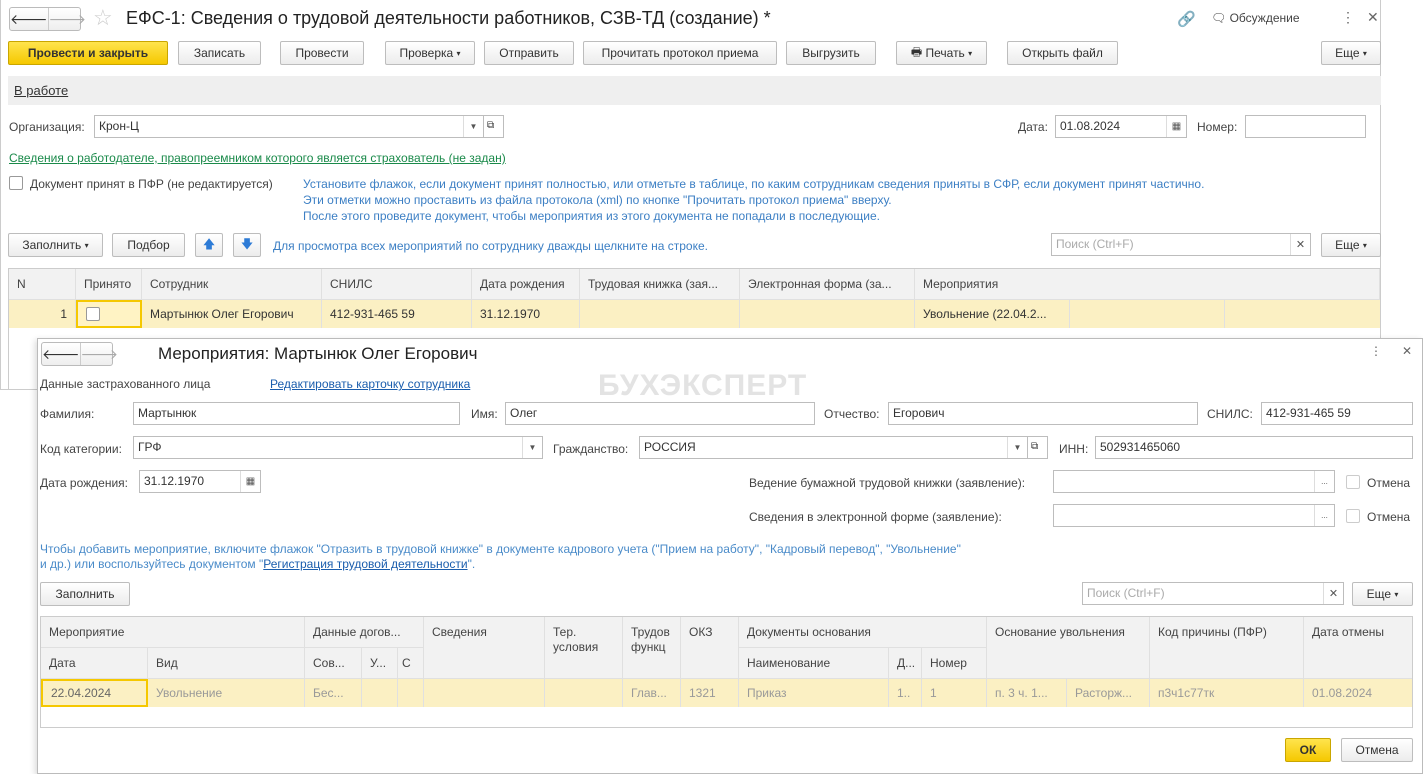  Describe the element at coordinates (41, 90) in the screenshot. I see `status-link: В работе` at that location.